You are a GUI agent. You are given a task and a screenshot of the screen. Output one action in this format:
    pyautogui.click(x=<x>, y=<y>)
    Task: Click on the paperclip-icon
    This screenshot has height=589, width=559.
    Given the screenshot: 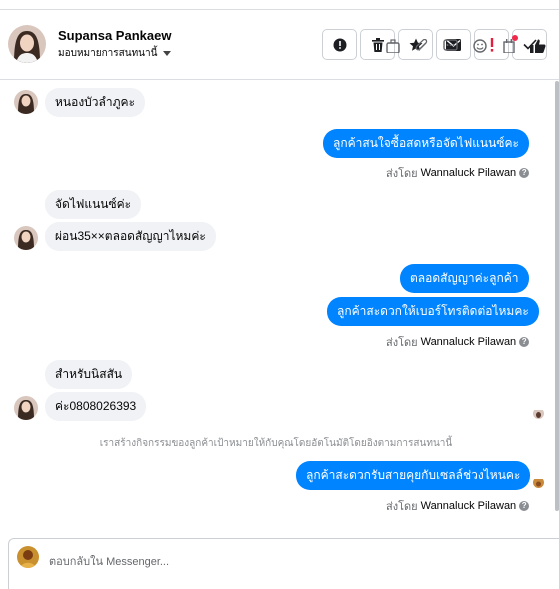 What is the action you would take?
    pyautogui.click(x=421, y=45)
    